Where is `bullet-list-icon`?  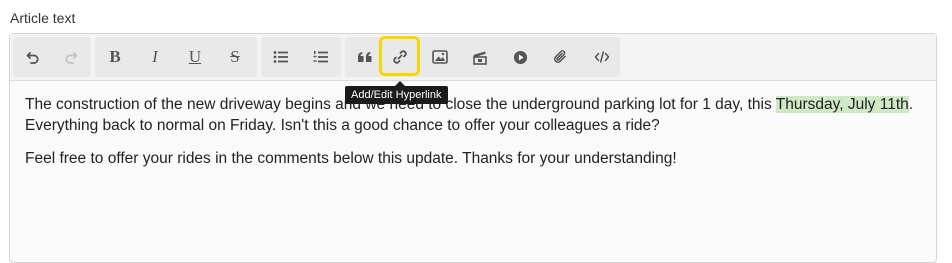
bullet-list-icon is located at coordinates (281, 57).